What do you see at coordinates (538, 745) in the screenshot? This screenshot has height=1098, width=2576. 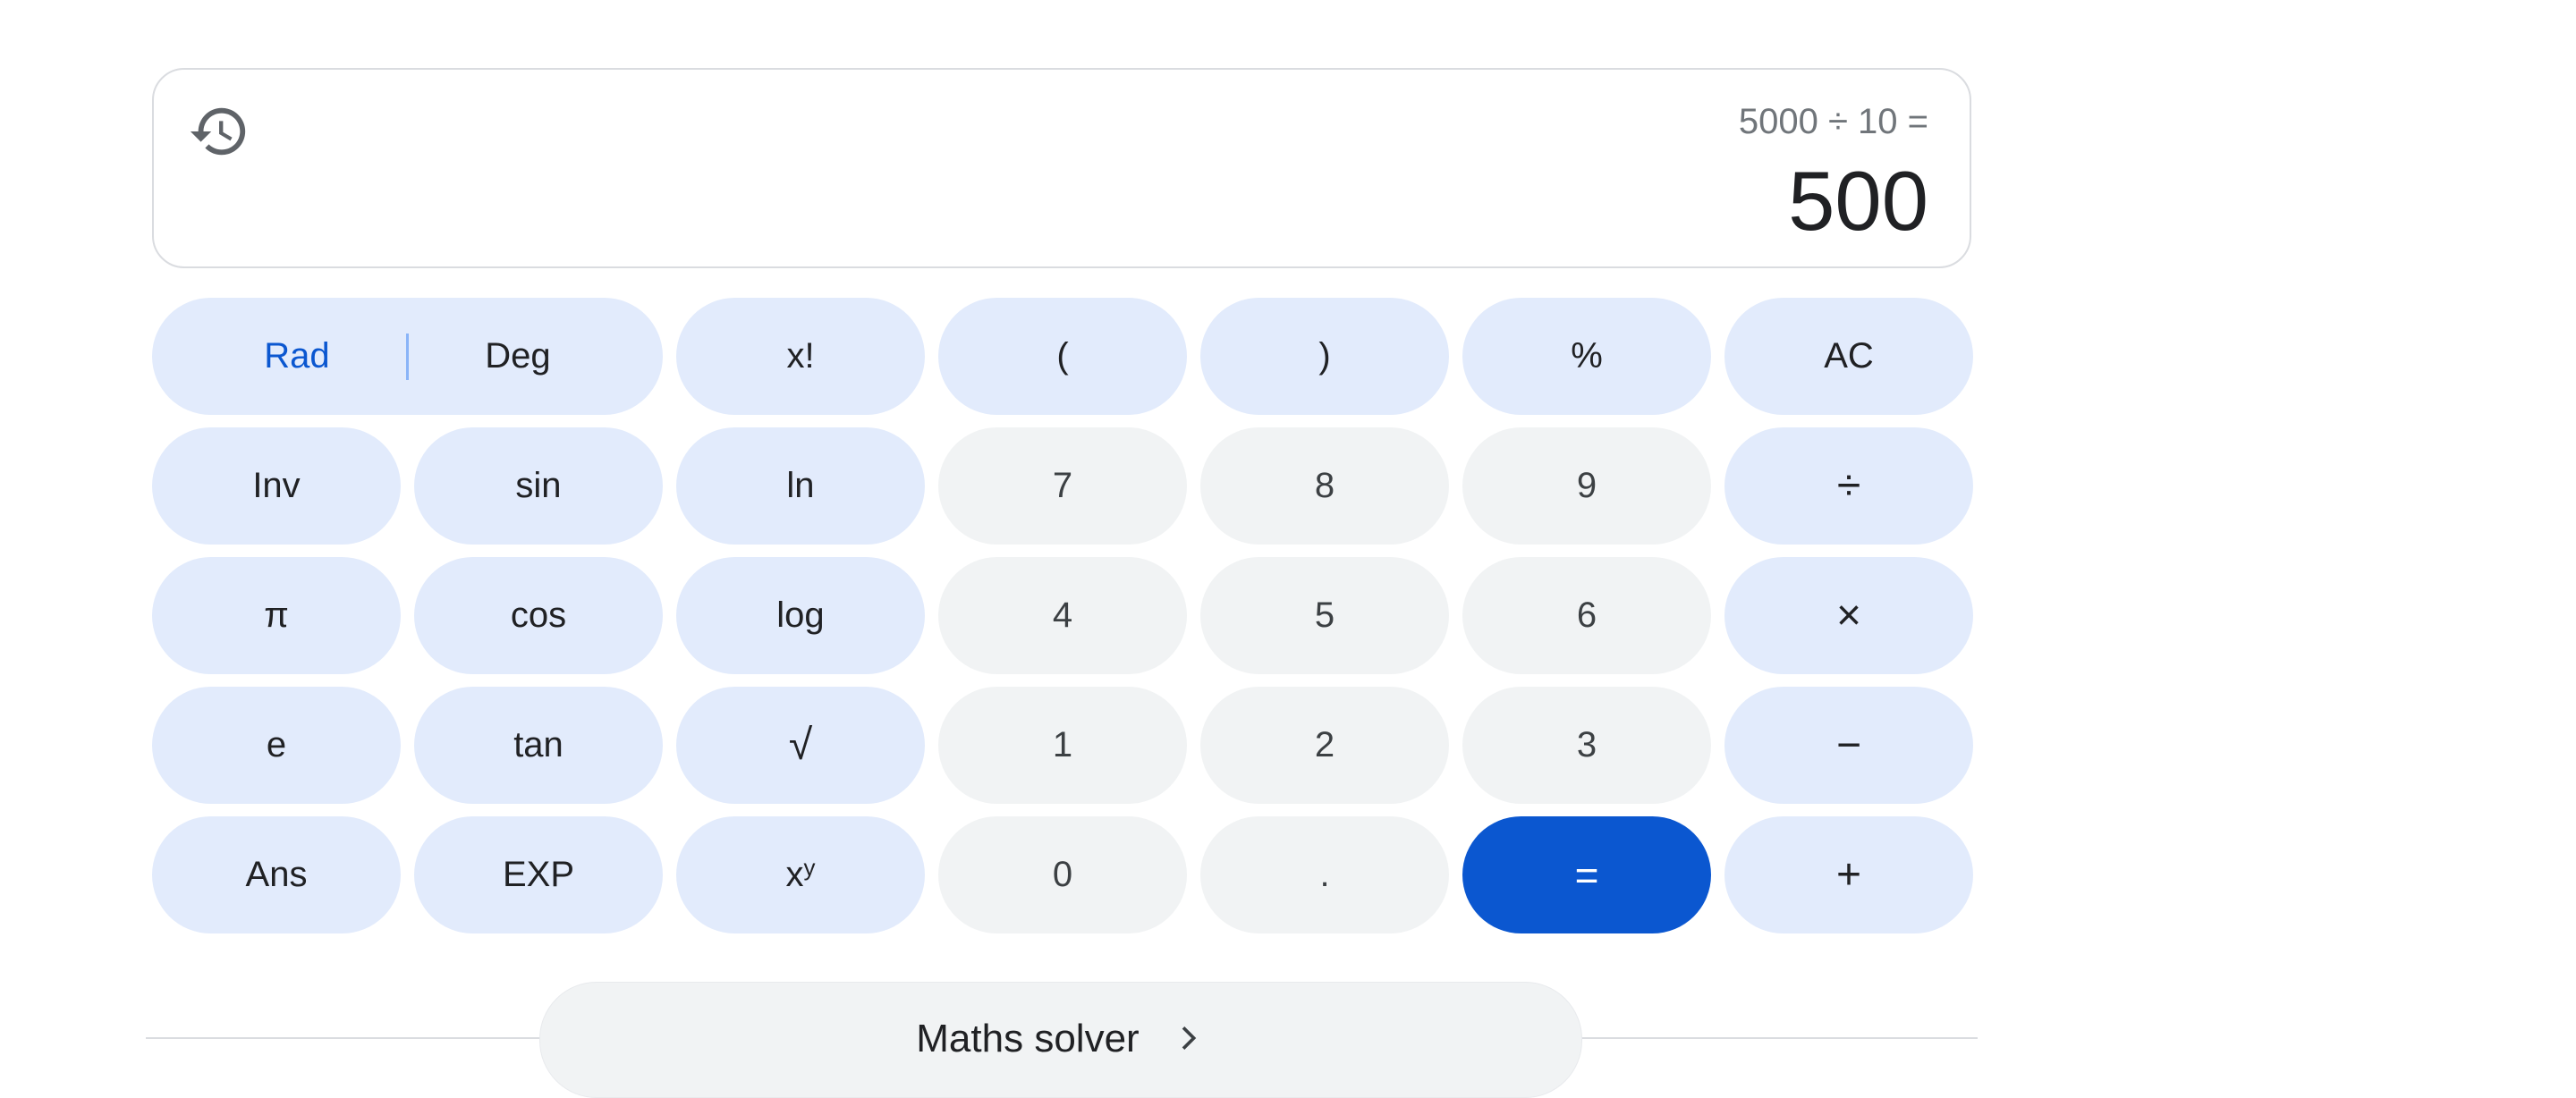 I see `tan-button: tan` at bounding box center [538, 745].